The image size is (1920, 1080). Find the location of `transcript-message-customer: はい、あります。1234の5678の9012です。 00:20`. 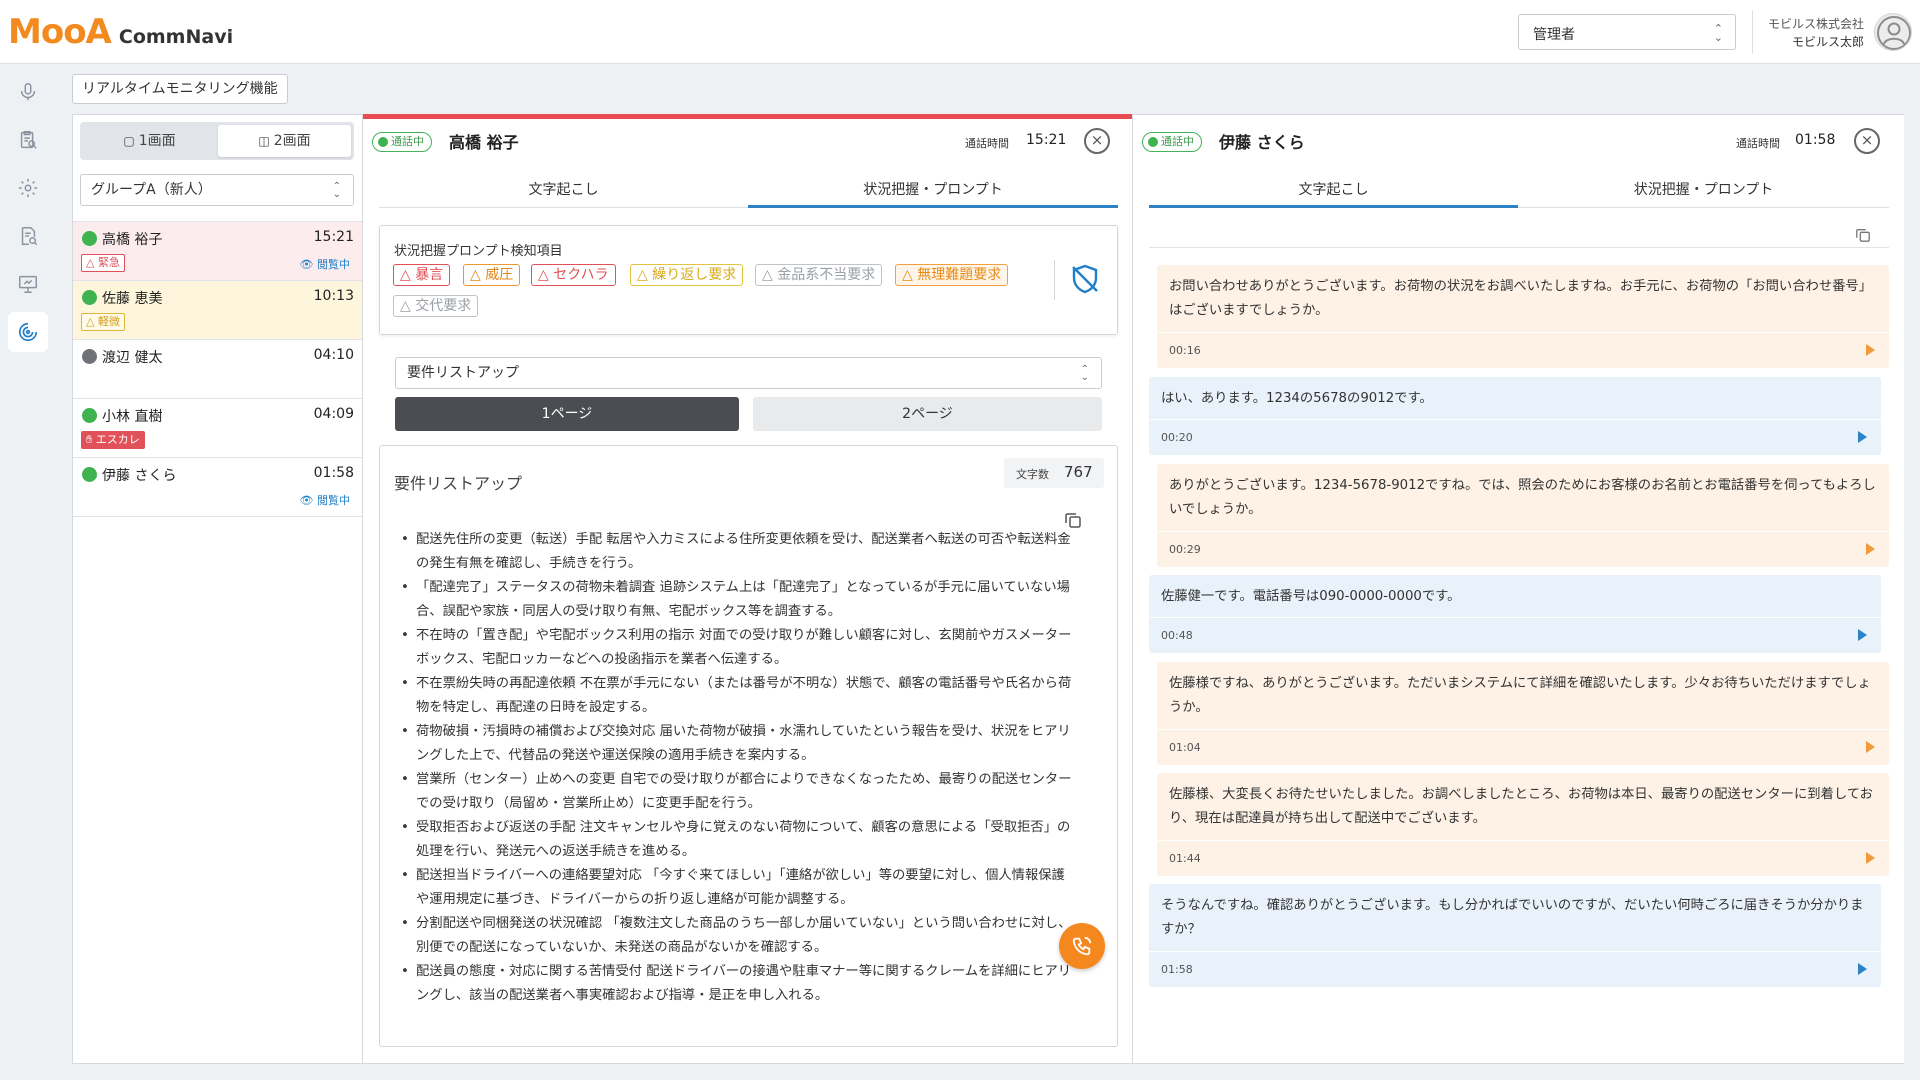

transcript-message-customer: はい、あります。1234の5678の9012です。 00:20 is located at coordinates (1515, 416).